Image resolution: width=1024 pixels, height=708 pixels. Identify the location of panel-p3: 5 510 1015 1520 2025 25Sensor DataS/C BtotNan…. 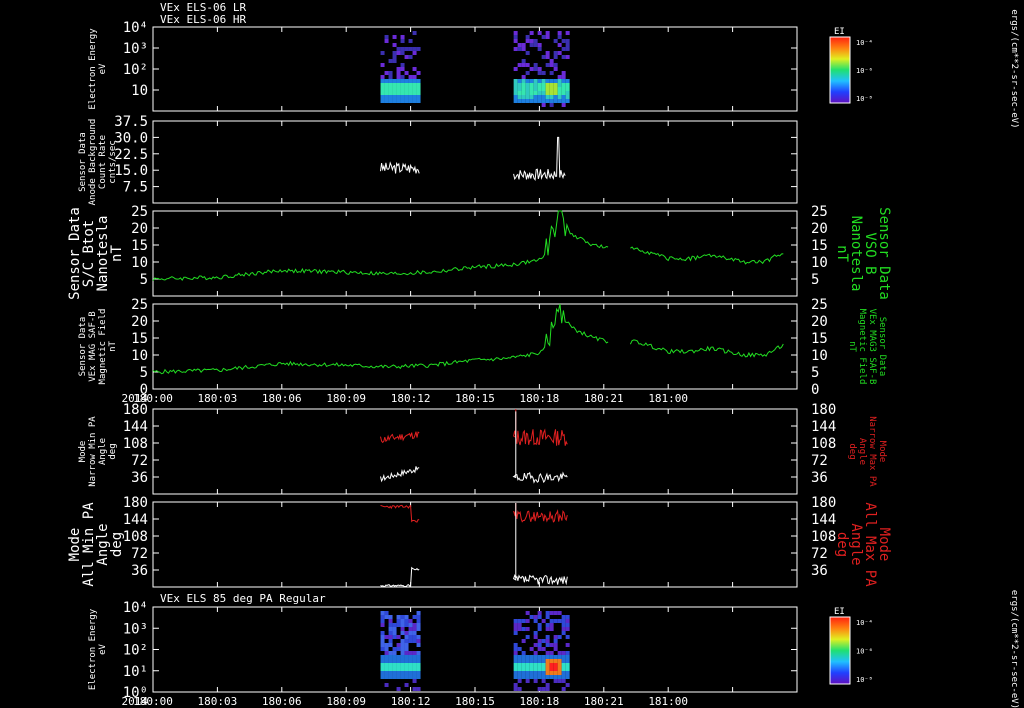
(479, 252).